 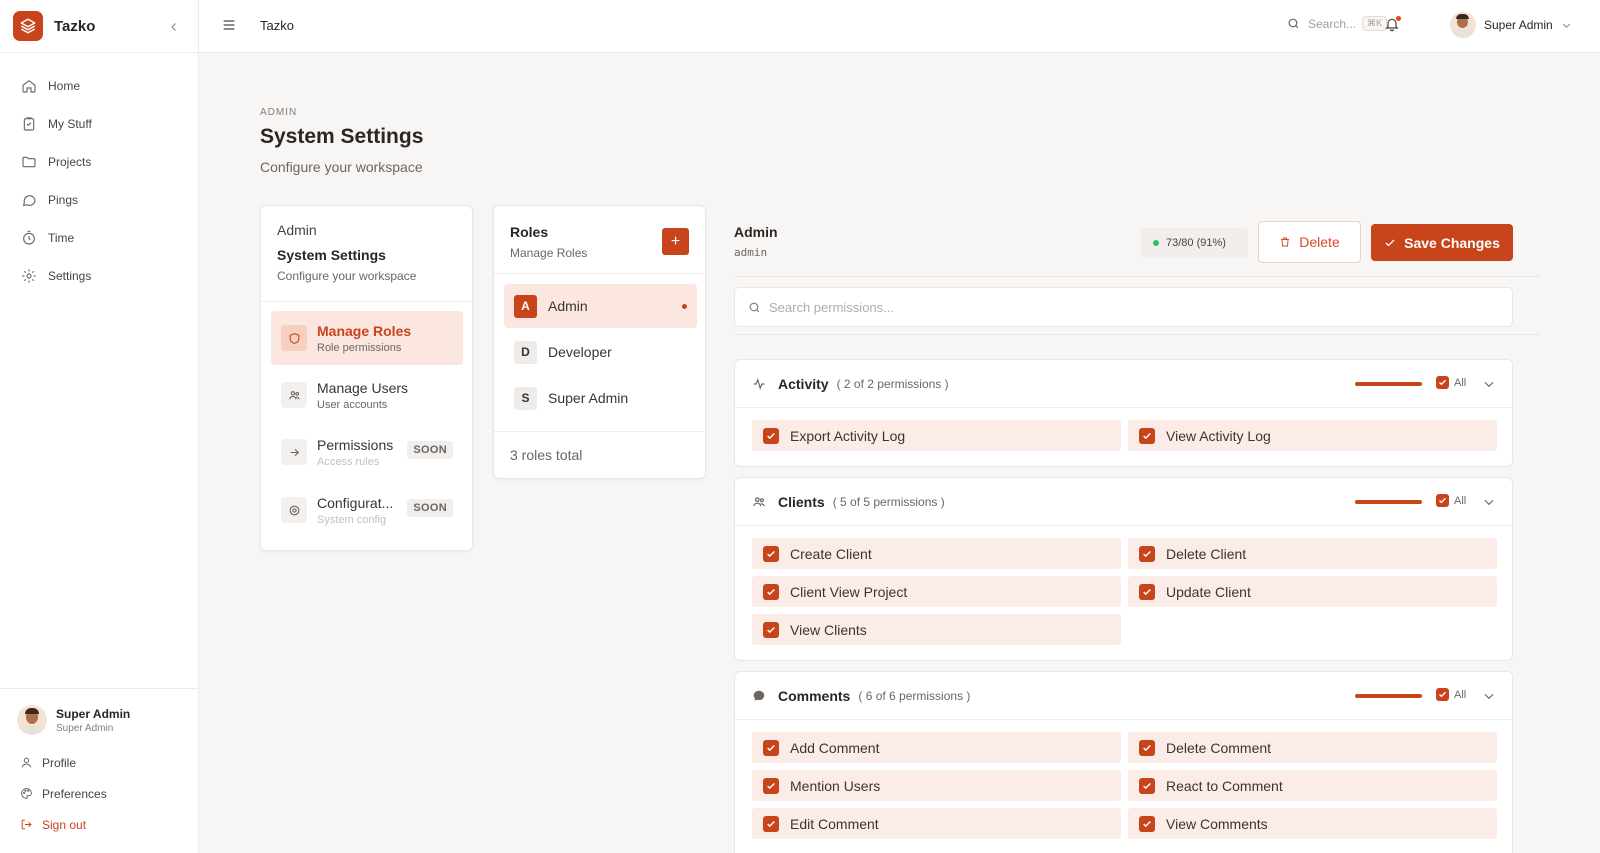 What do you see at coordinates (64, 824) in the screenshot?
I see `sign-out-label: Sign out` at bounding box center [64, 824].